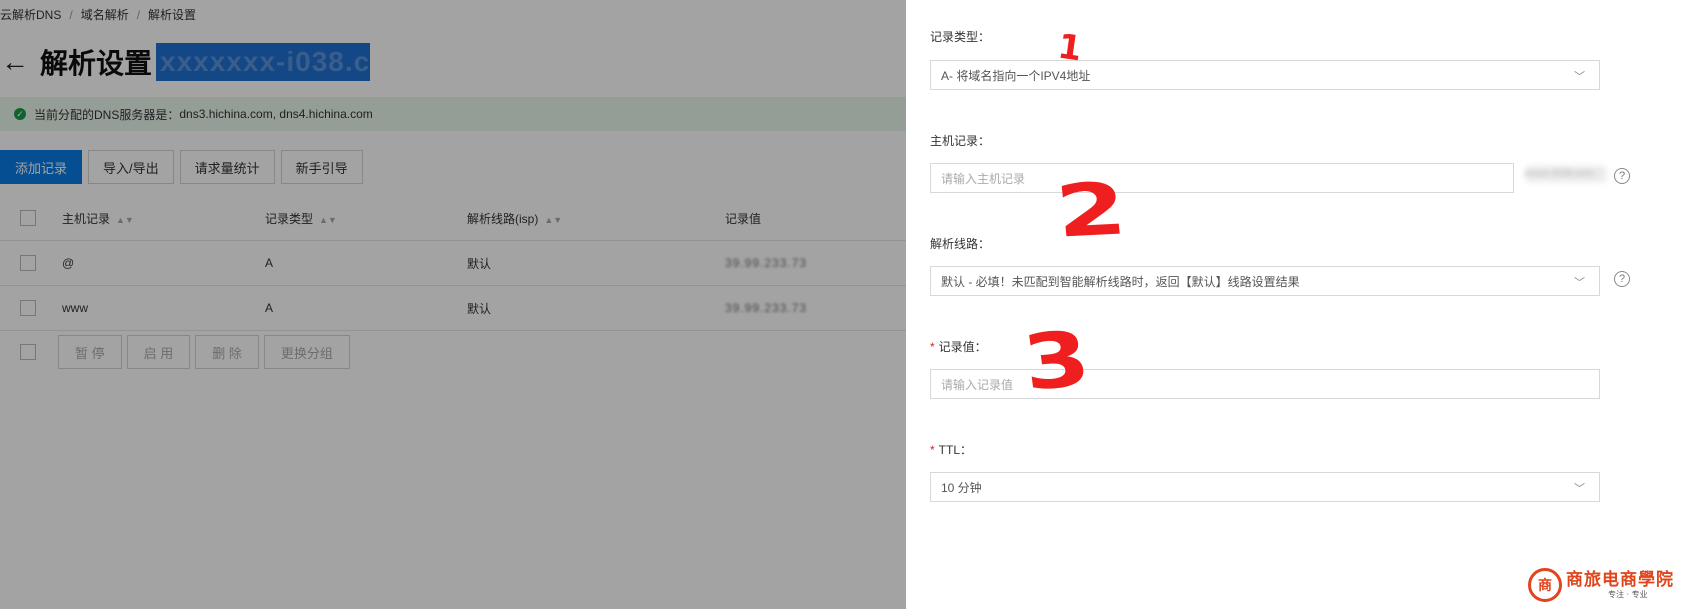  Describe the element at coordinates (131, 167) in the screenshot. I see `import-export-button: 导入/导出` at that location.